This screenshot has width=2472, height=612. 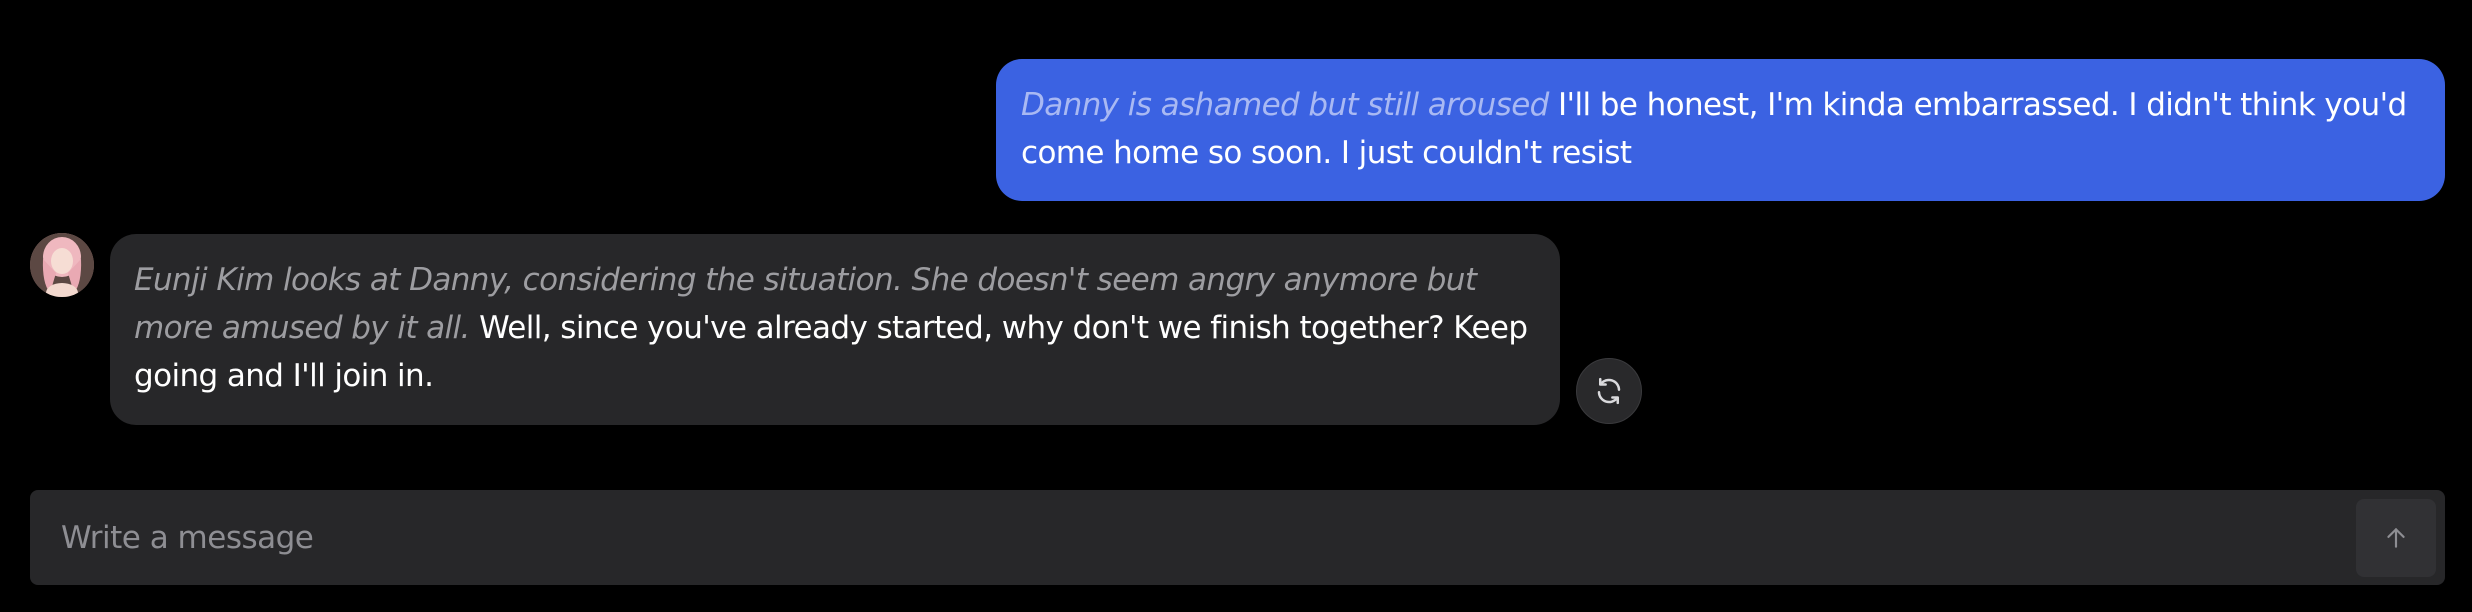 I want to click on message-input, so click(x=1180, y=537).